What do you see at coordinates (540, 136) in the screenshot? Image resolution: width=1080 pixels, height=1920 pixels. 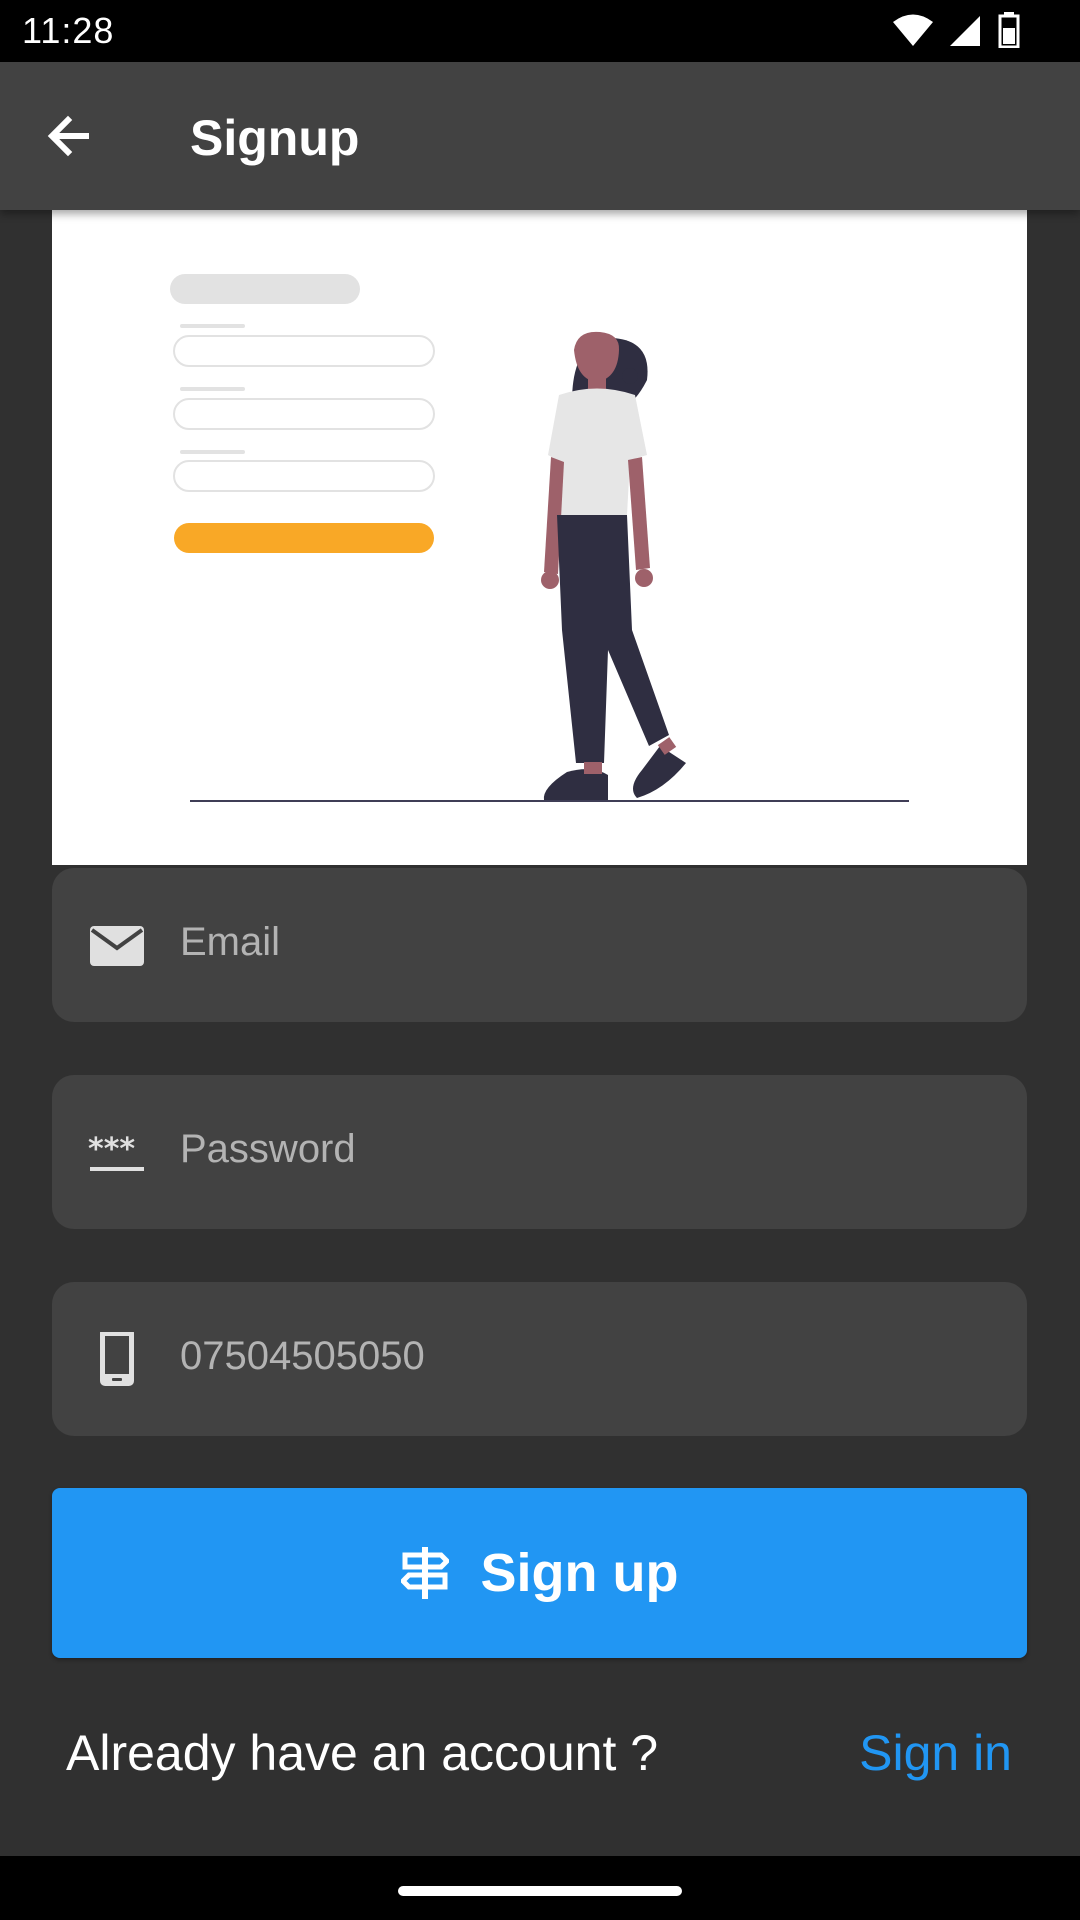 I see `app-bar: Signup` at bounding box center [540, 136].